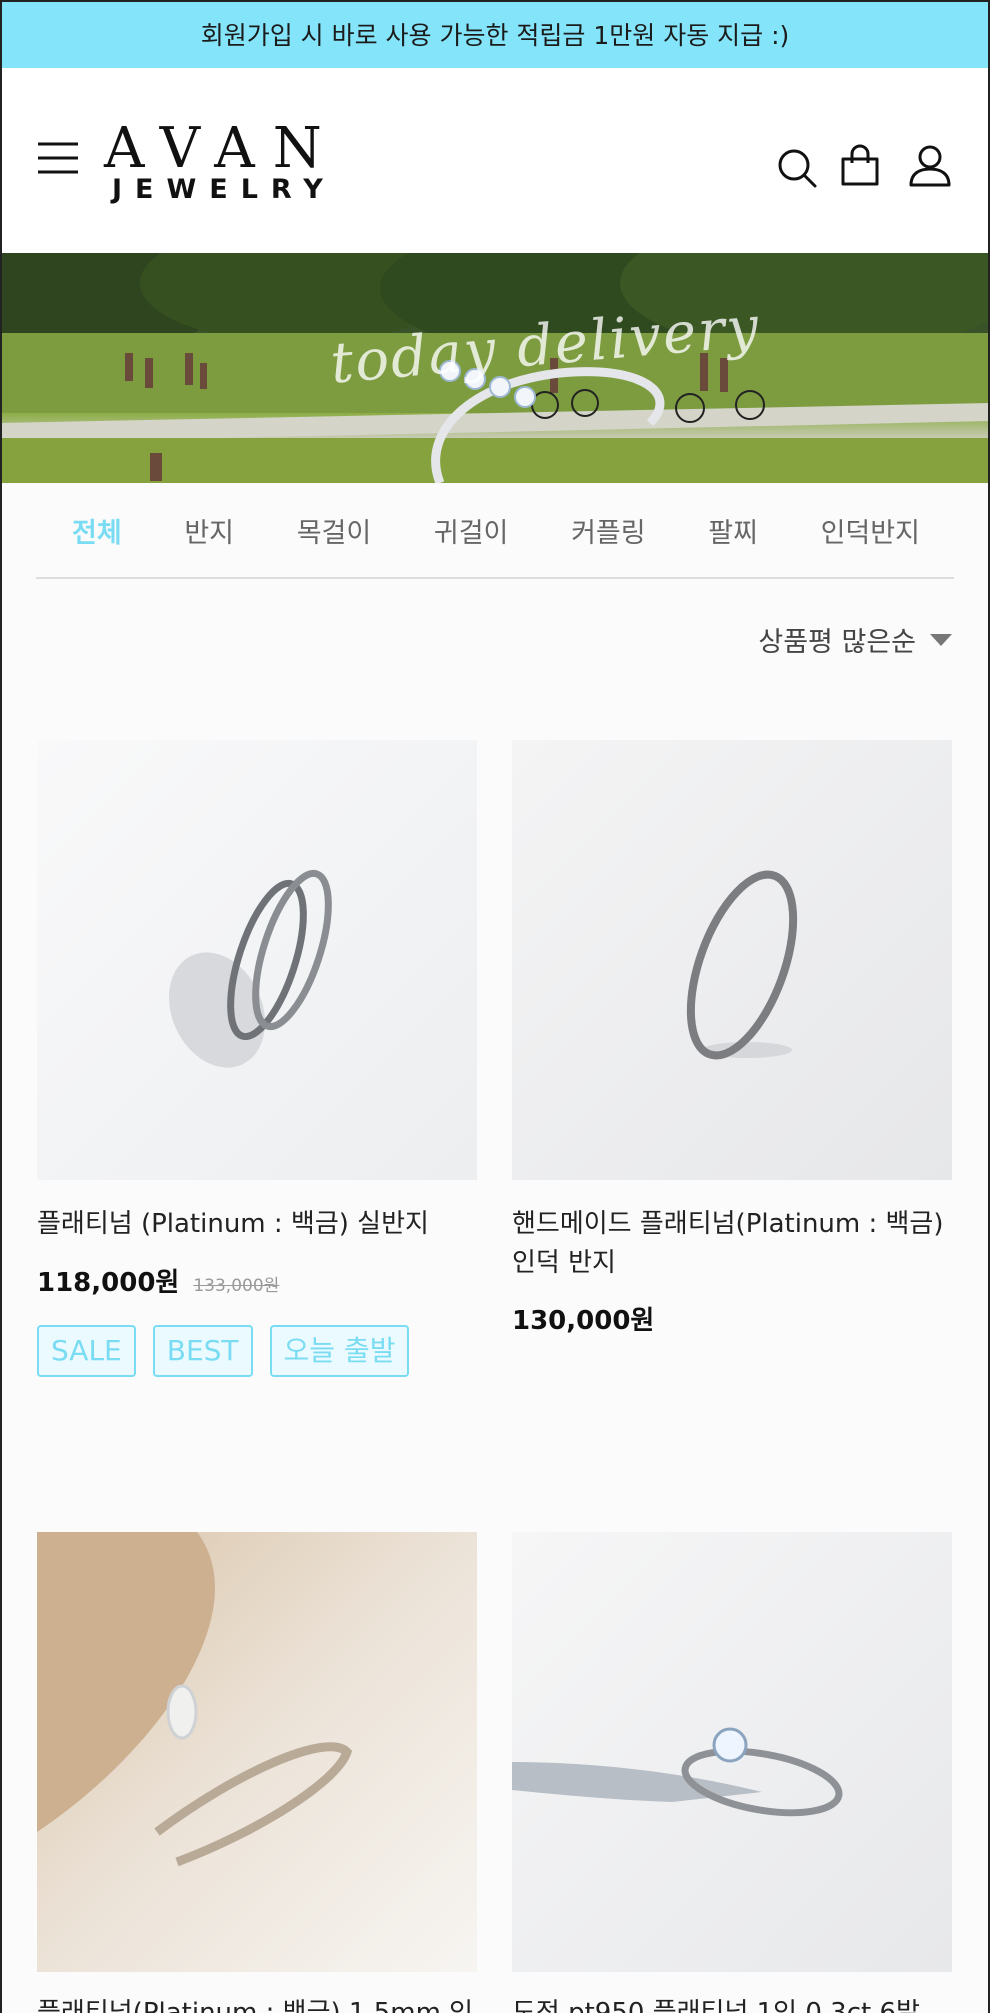  Describe the element at coordinates (339, 1351) in the screenshot. I see `badge-today-ship: 오늘 출발` at that location.